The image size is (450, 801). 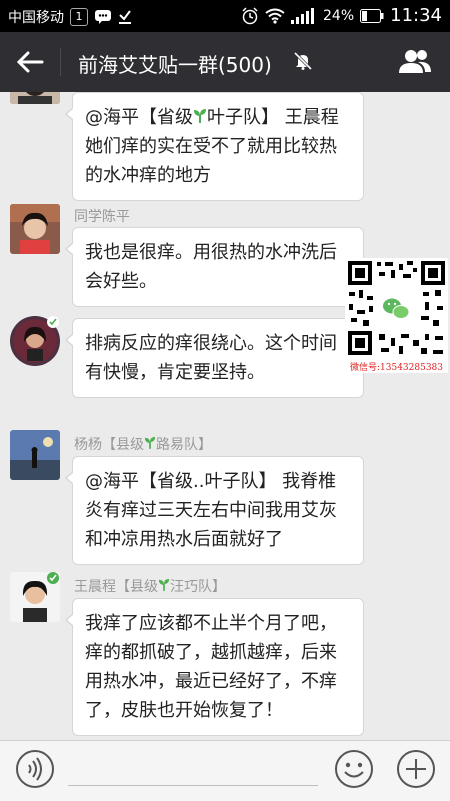 I want to click on battery-icon, so click(x=372, y=15).